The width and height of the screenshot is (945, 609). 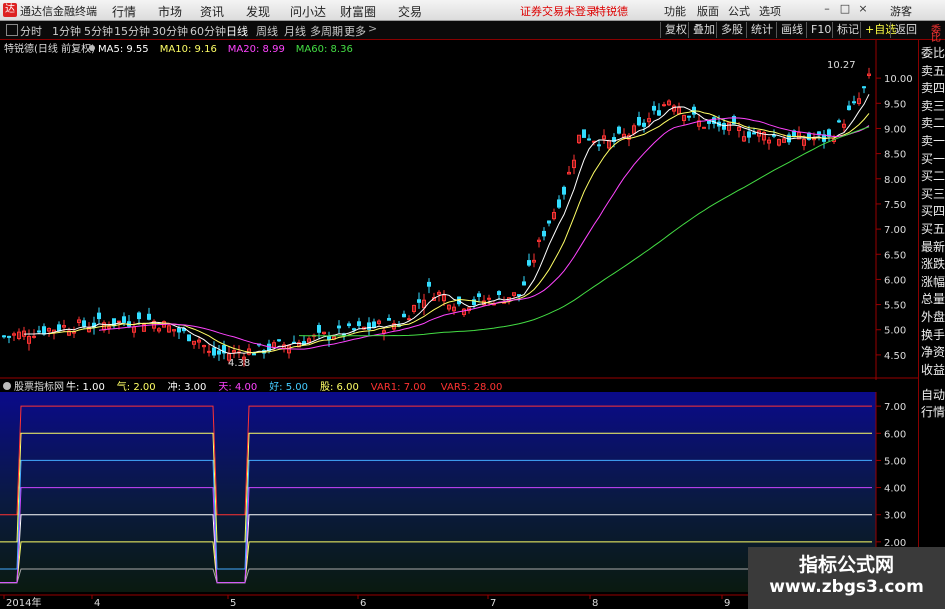 I want to click on top-menu-item: 选项, so click(x=770, y=11).